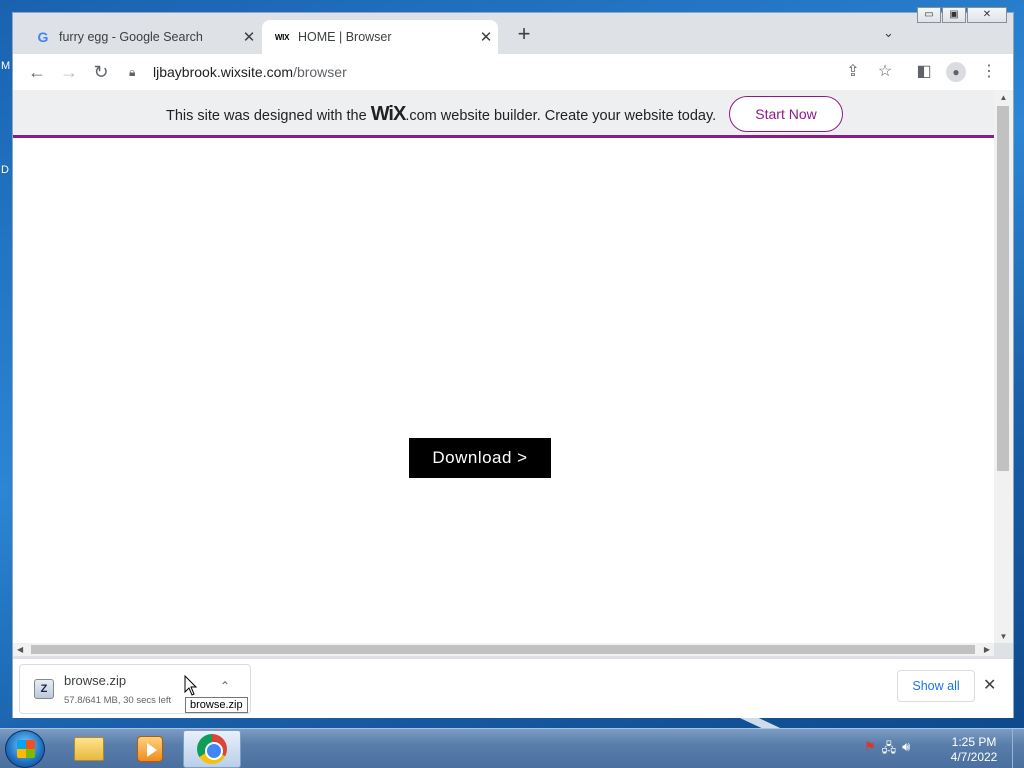 This screenshot has height=768, width=1024. I want to click on windows-logo-icon, so click(26, 749).